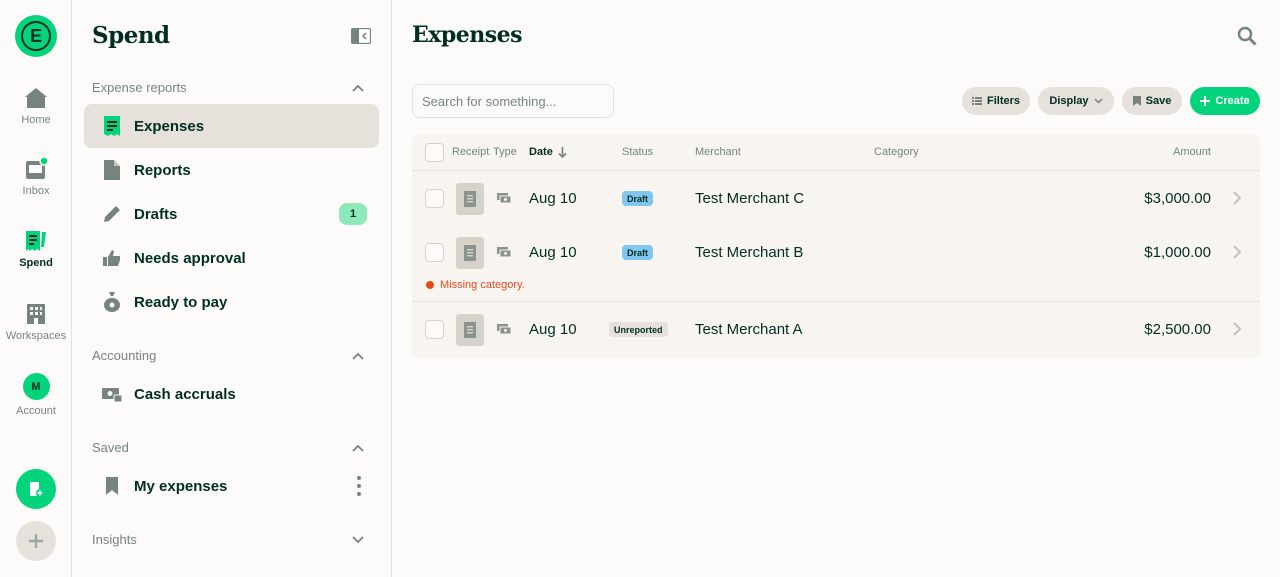  I want to click on document-icon, so click(112, 170).